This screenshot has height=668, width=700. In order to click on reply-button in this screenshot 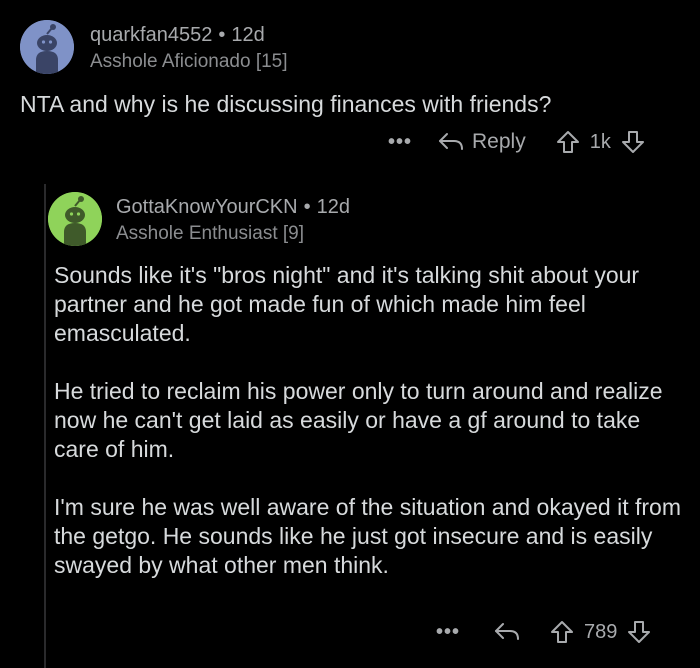, I will do `click(507, 632)`.